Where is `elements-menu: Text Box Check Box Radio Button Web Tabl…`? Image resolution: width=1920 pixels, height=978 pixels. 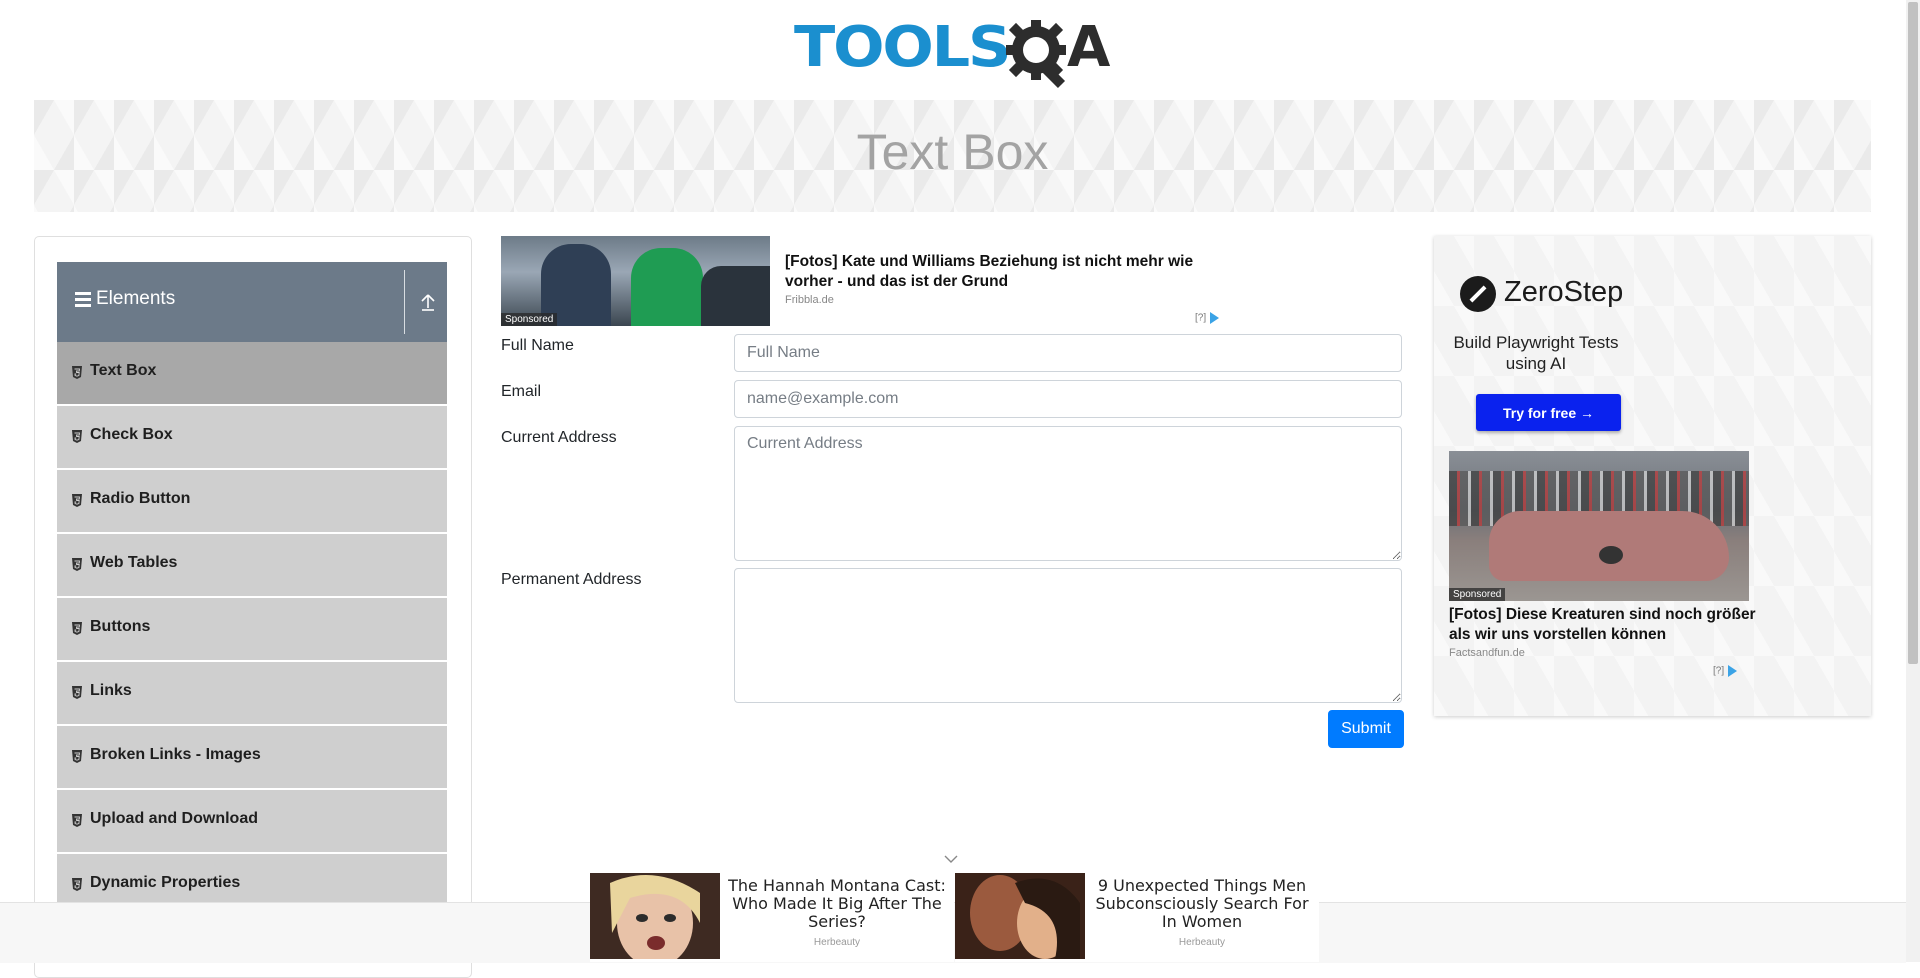 elements-menu: Text Box Check Box Radio Button Web Tabl… is located at coordinates (252, 630).